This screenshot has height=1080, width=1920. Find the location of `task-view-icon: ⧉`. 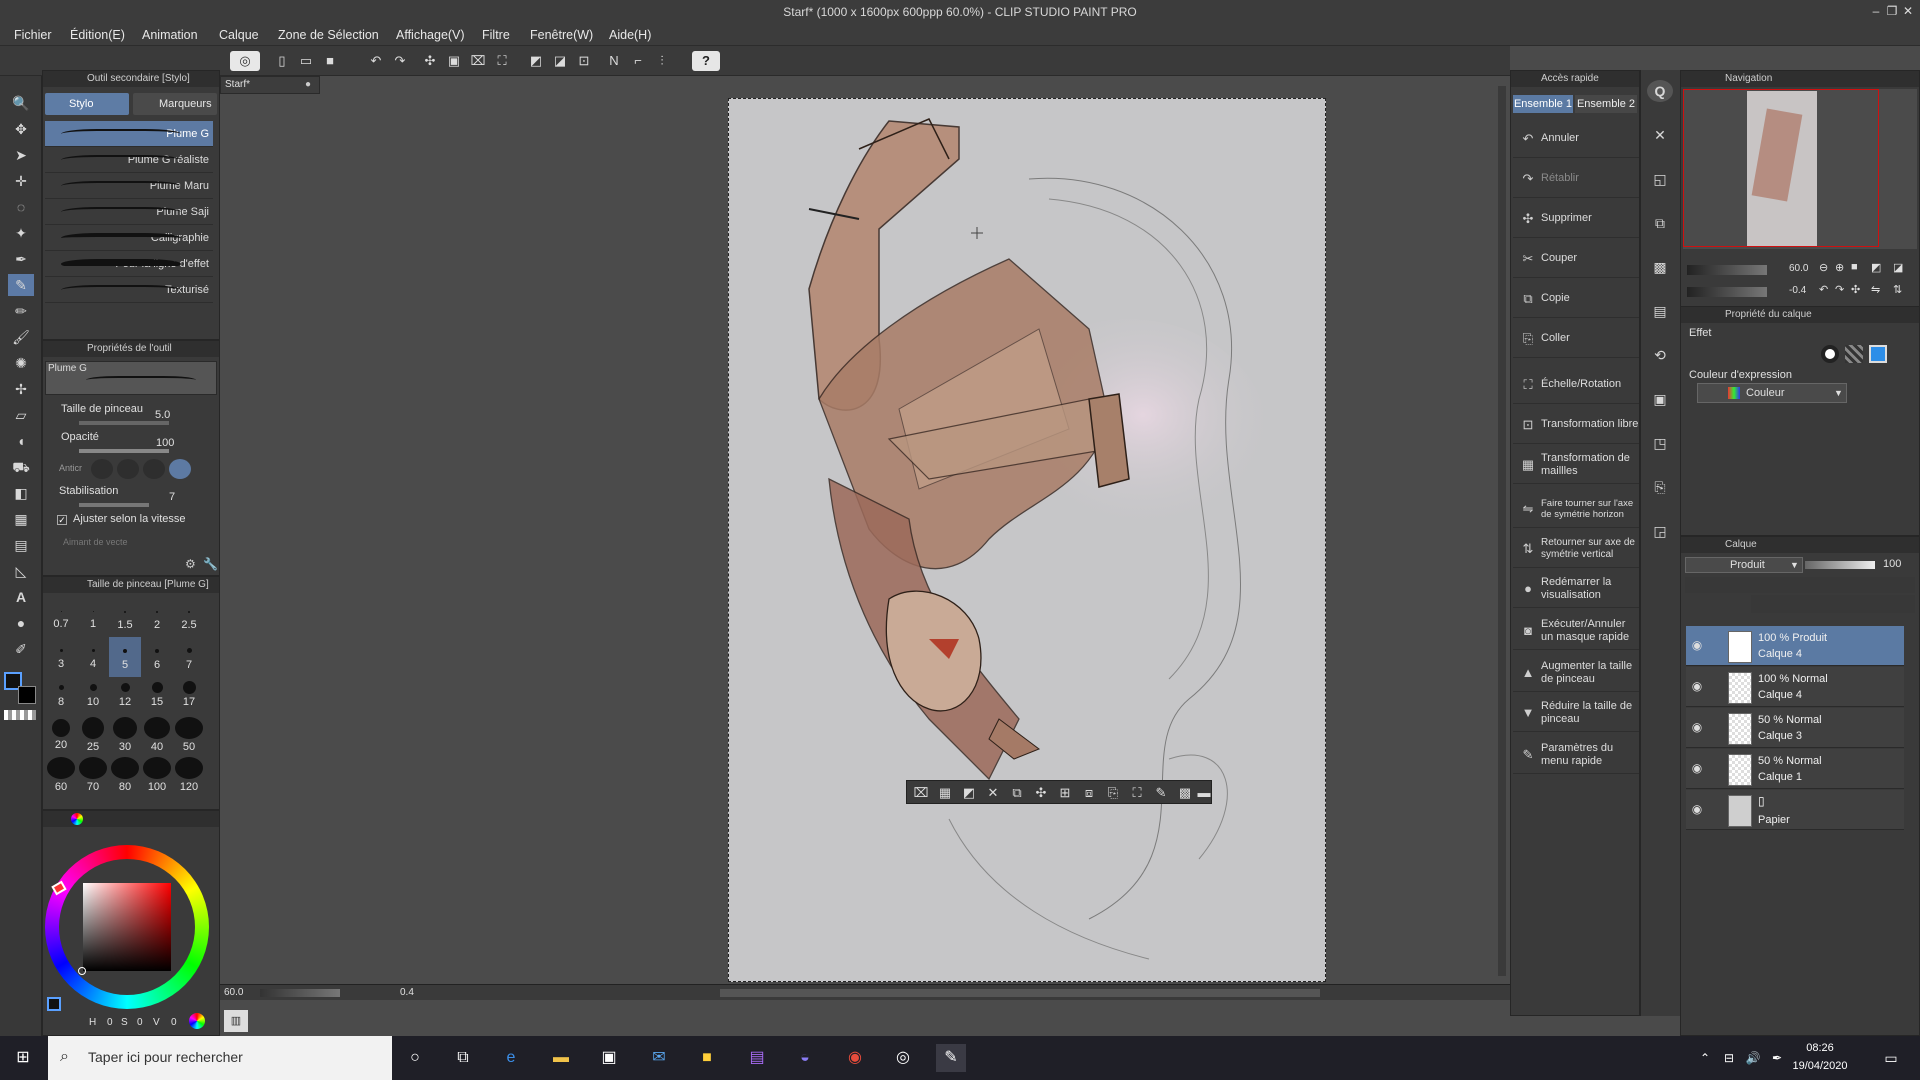

task-view-icon: ⧉ is located at coordinates (463, 1058).